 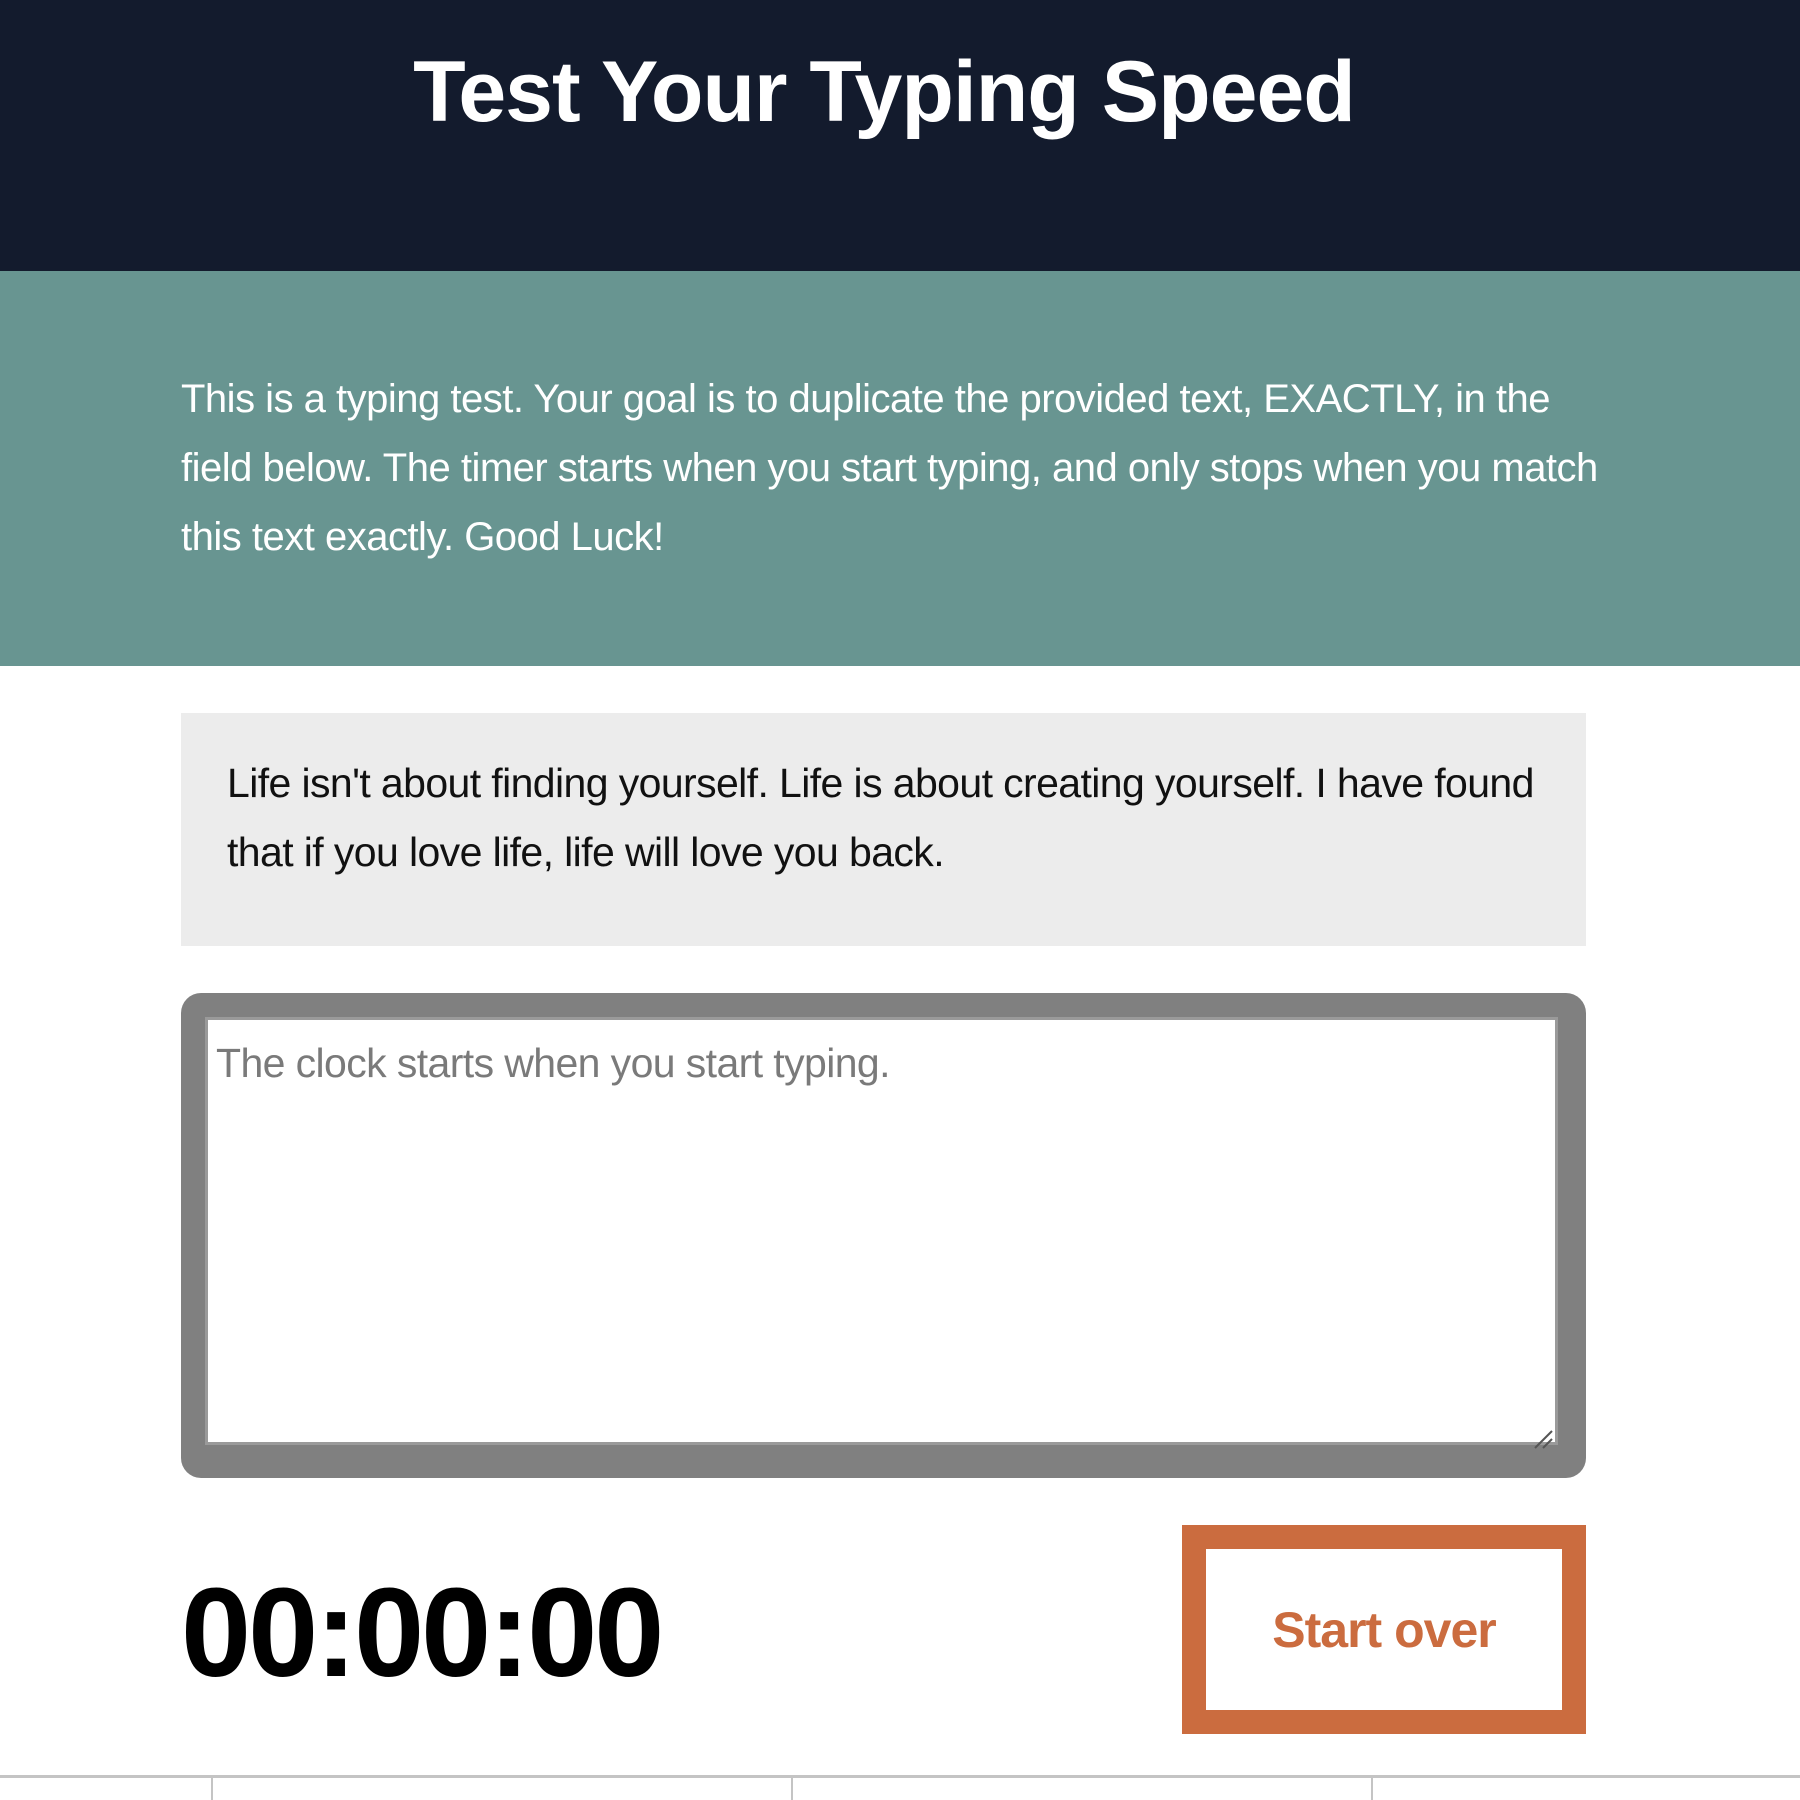 I want to click on bottom-divider, so click(x=900, y=1776).